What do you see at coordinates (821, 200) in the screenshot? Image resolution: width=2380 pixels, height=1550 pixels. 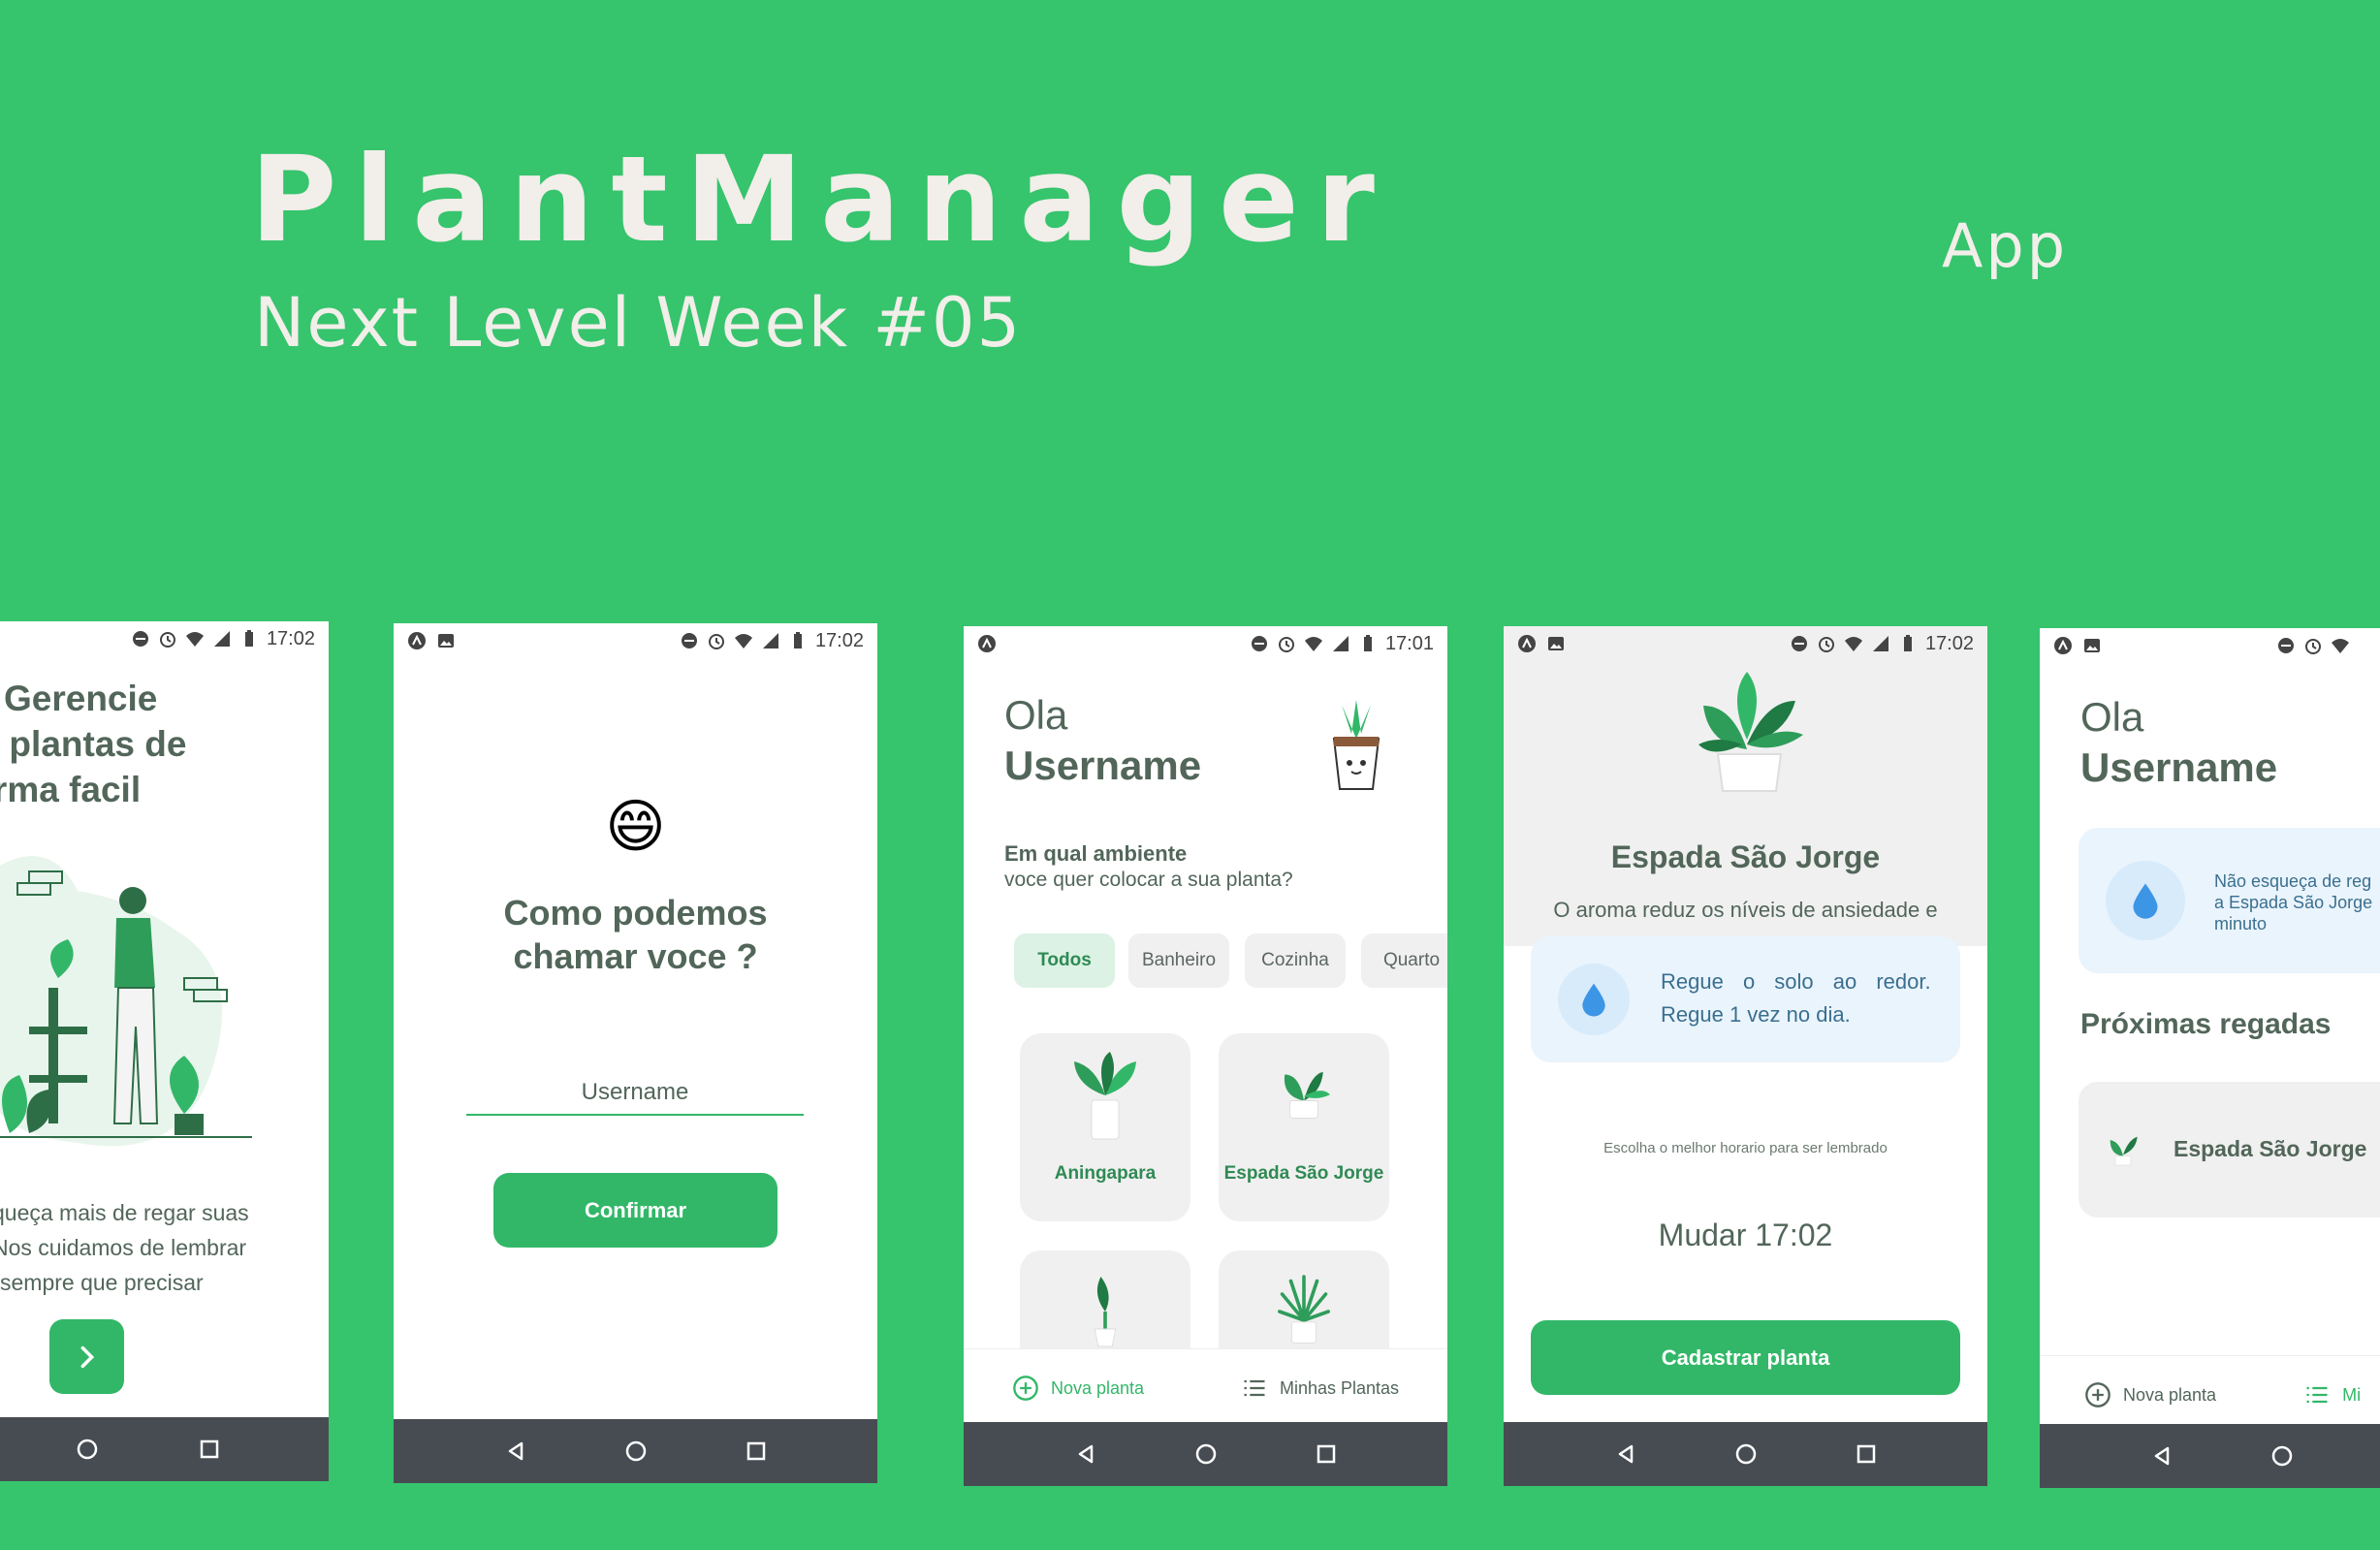 I see `hero-title: PlantManager` at bounding box center [821, 200].